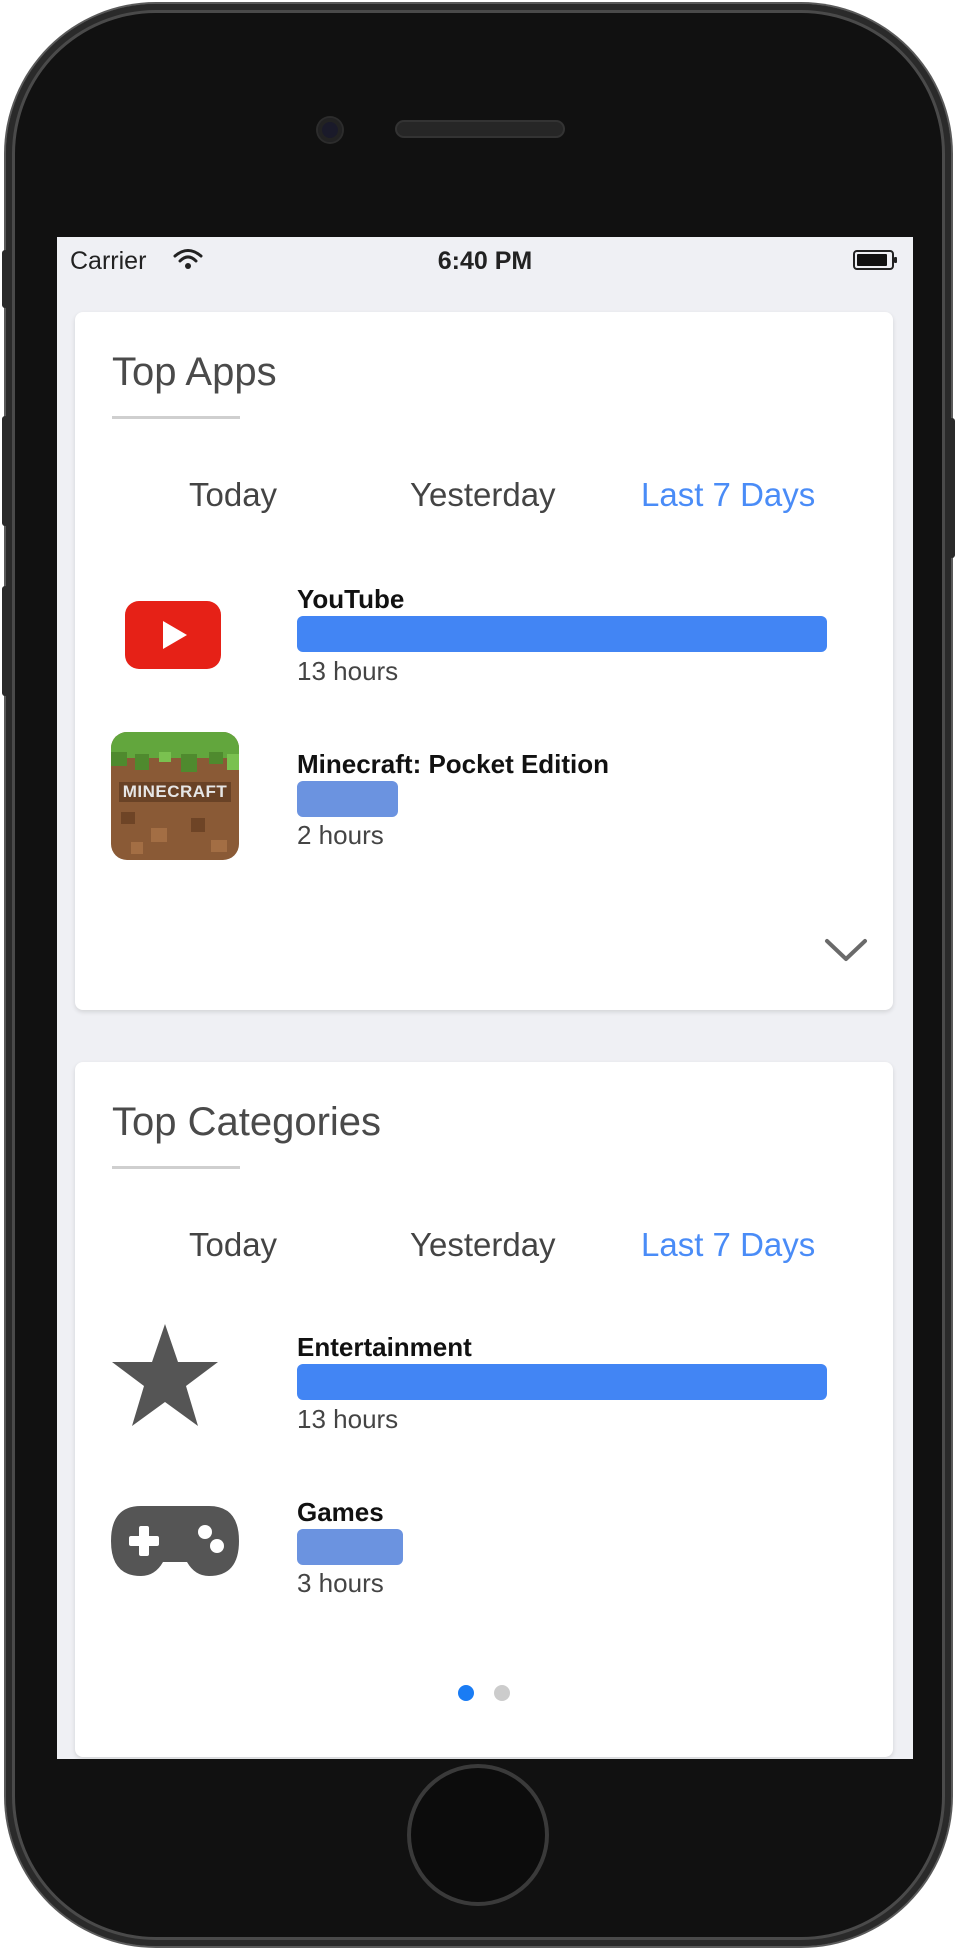 This screenshot has height=1950, width=957. What do you see at coordinates (384, 1347) in the screenshot?
I see `category-name: Entertainment` at bounding box center [384, 1347].